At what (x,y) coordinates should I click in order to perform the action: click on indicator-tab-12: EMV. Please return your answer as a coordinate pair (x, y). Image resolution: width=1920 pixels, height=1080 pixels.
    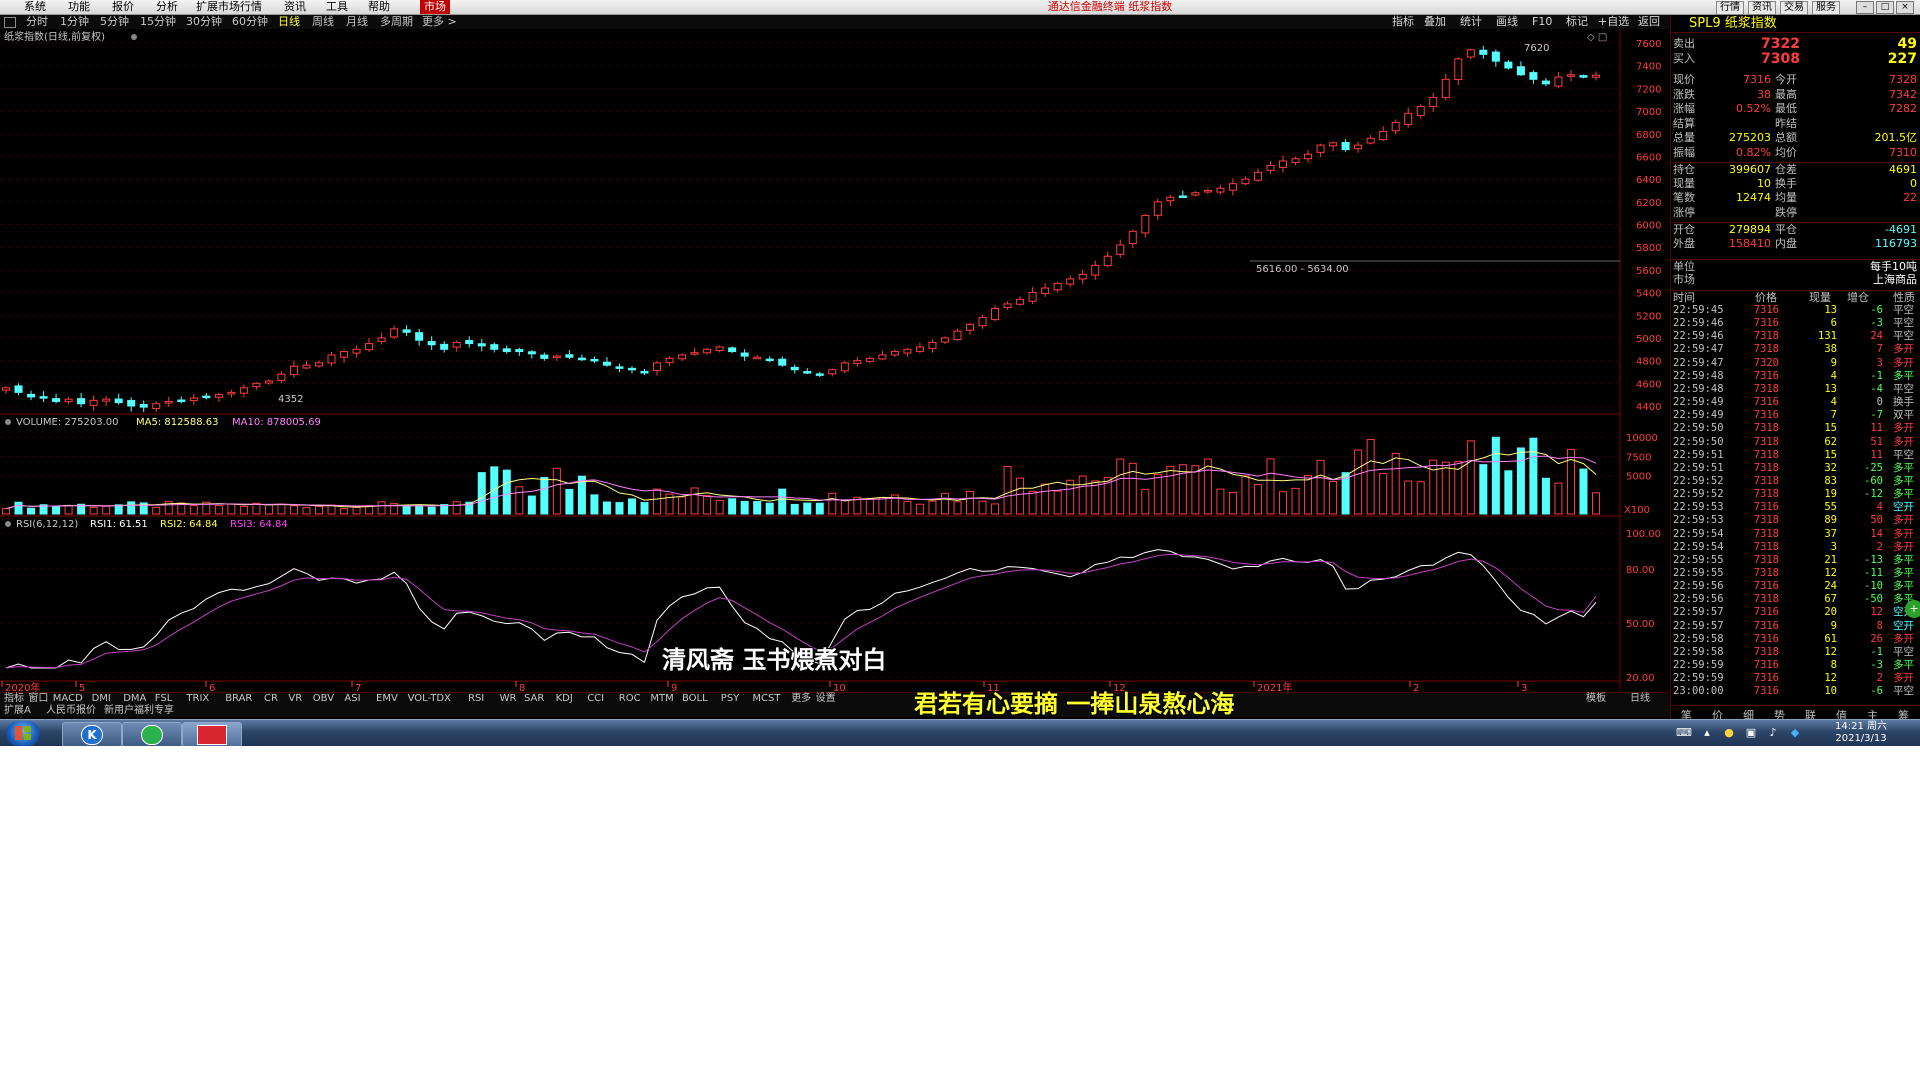
    Looking at the image, I should click on (387, 699).